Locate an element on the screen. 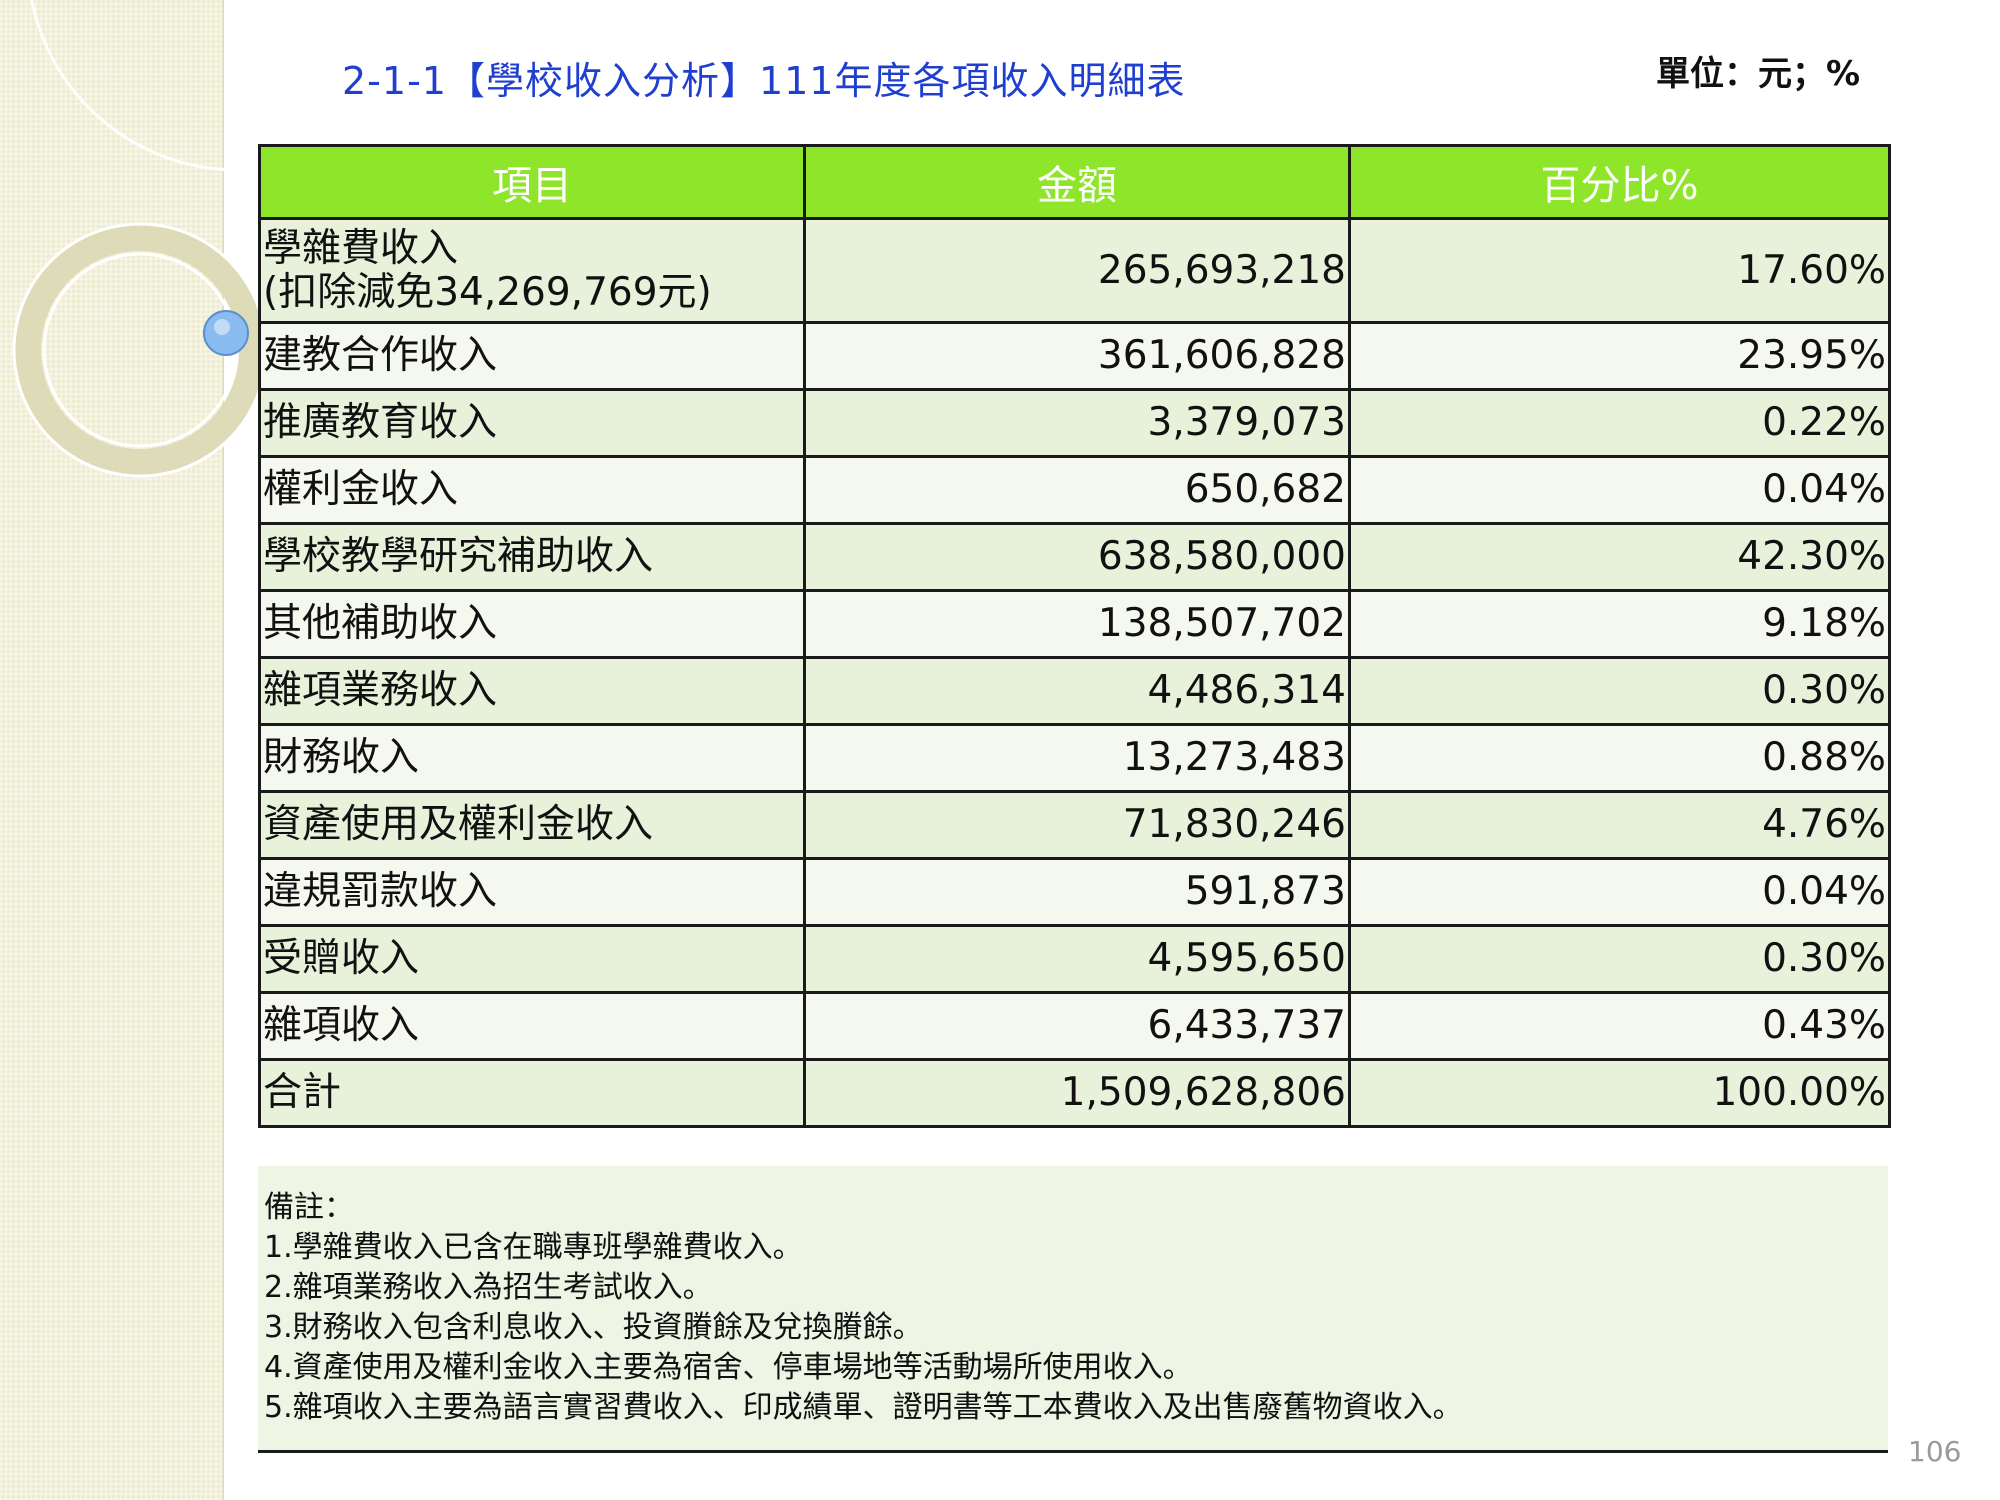 Image resolution: width=2000 pixels, height=1500 pixels. table-row: 雜項收入 6,433,737 0.43% is located at coordinates (1074, 1026).